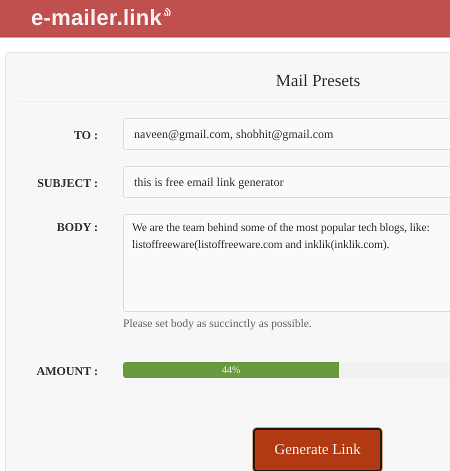 This screenshot has height=471, width=450. What do you see at coordinates (96, 18) in the screenshot?
I see `logo-text: e-mailer.link` at bounding box center [96, 18].